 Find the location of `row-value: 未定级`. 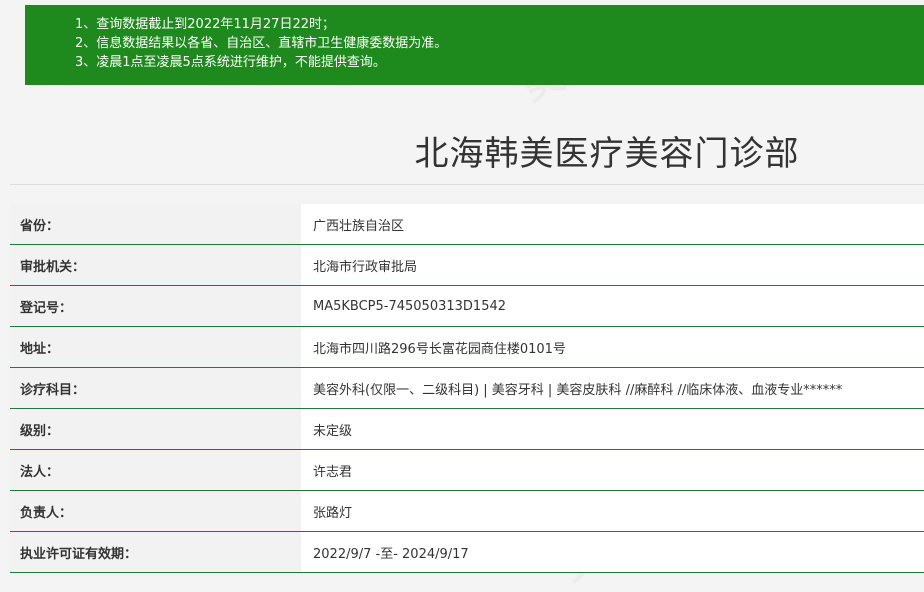

row-value: 未定级 is located at coordinates (612, 429).